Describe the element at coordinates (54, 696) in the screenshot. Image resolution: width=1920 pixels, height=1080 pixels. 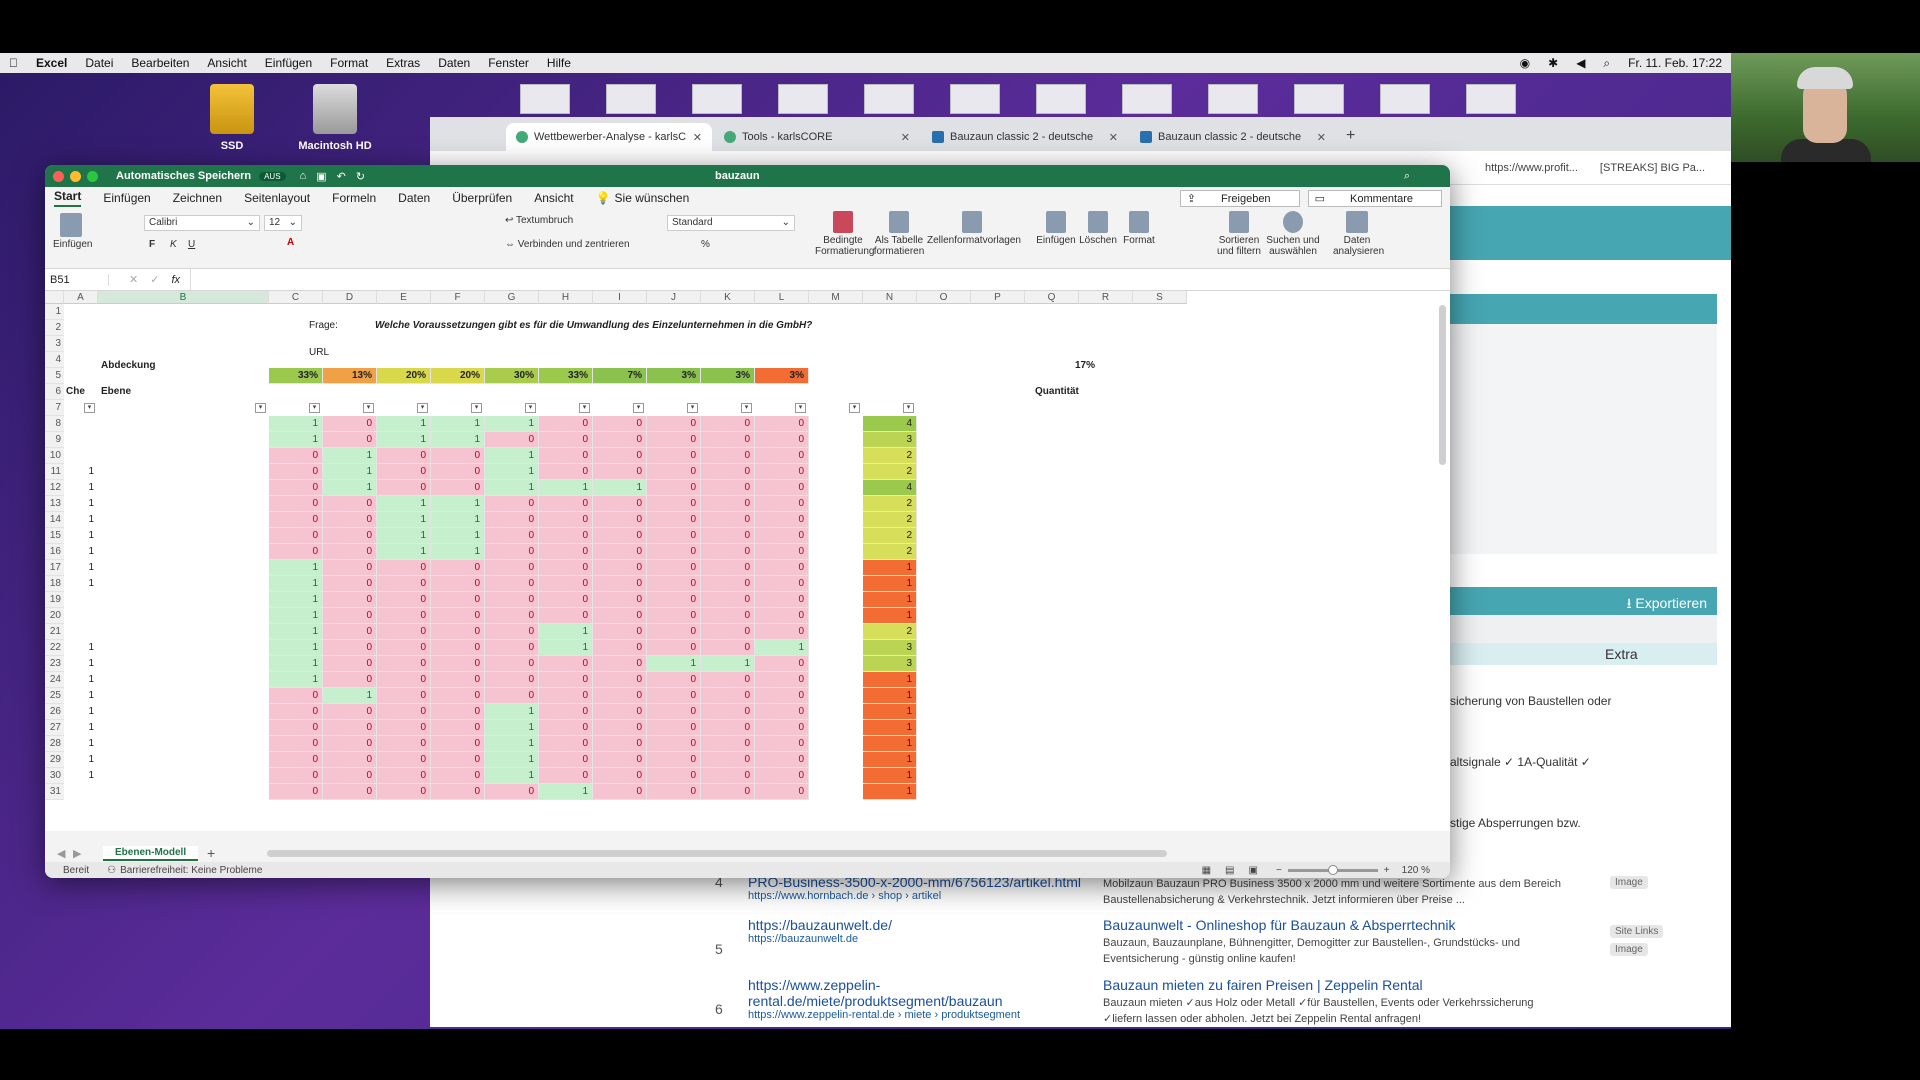
I see `row-header: 25` at that location.